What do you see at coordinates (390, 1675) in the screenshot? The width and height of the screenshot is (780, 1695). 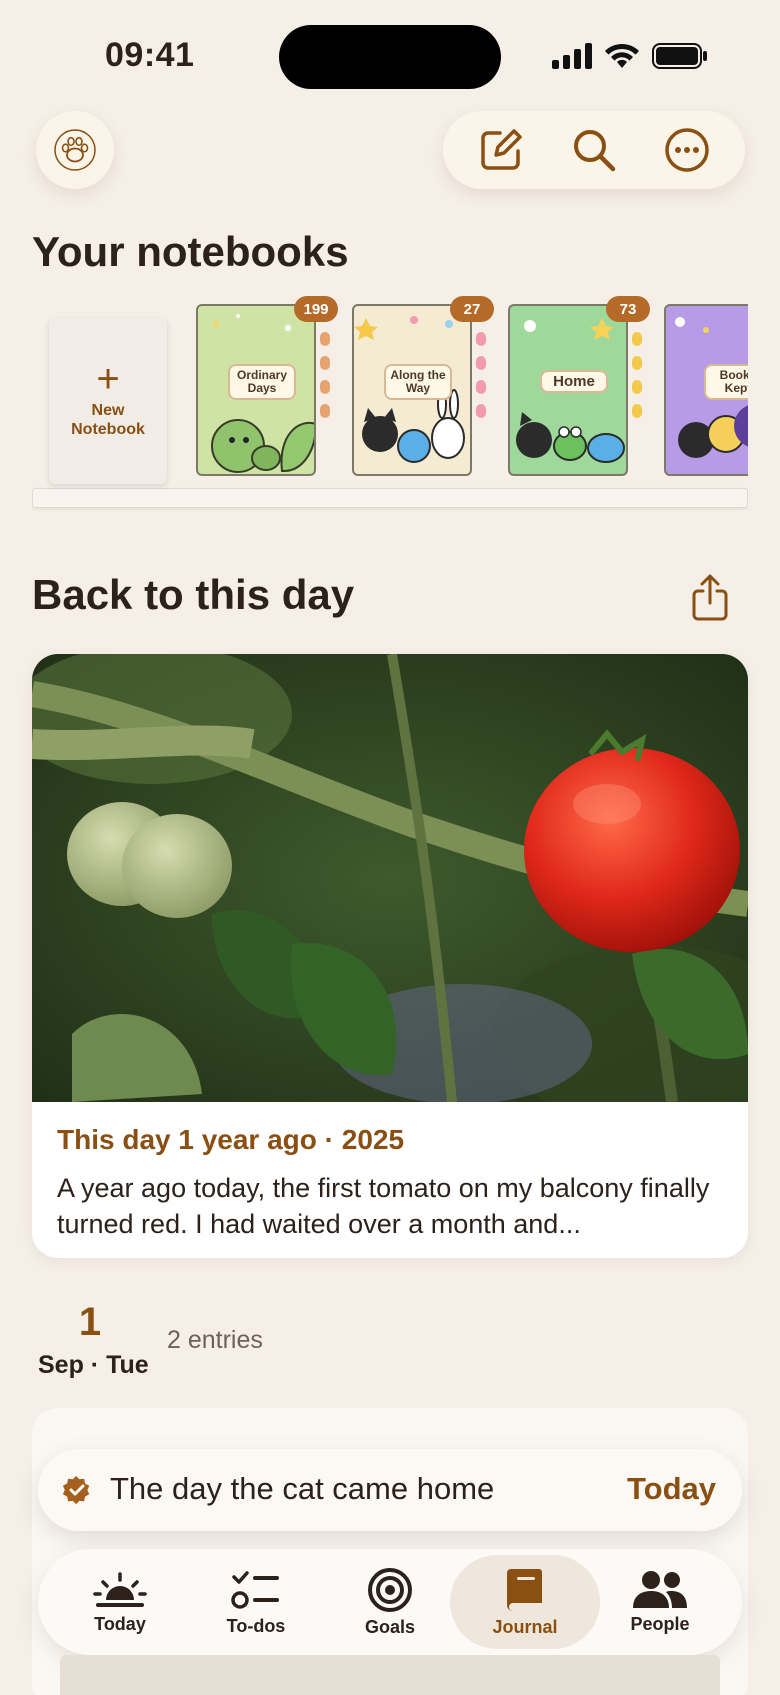 I see `next-card-peek` at bounding box center [390, 1675].